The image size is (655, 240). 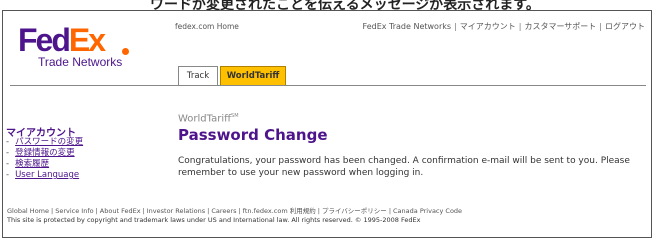 What do you see at coordinates (80, 62) in the screenshot?
I see `logo-subtitle: Trade Networks` at bounding box center [80, 62].